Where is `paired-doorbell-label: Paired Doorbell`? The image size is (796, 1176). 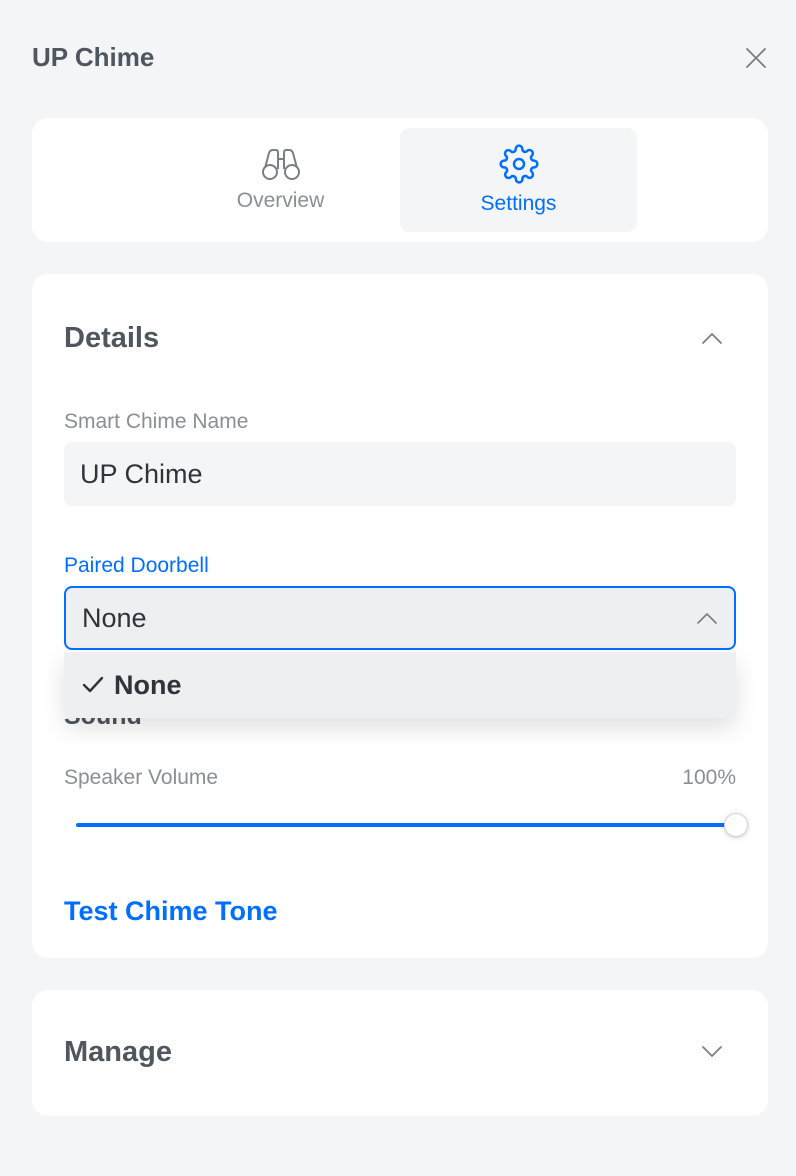
paired-doorbell-label: Paired Doorbell is located at coordinates (136, 565).